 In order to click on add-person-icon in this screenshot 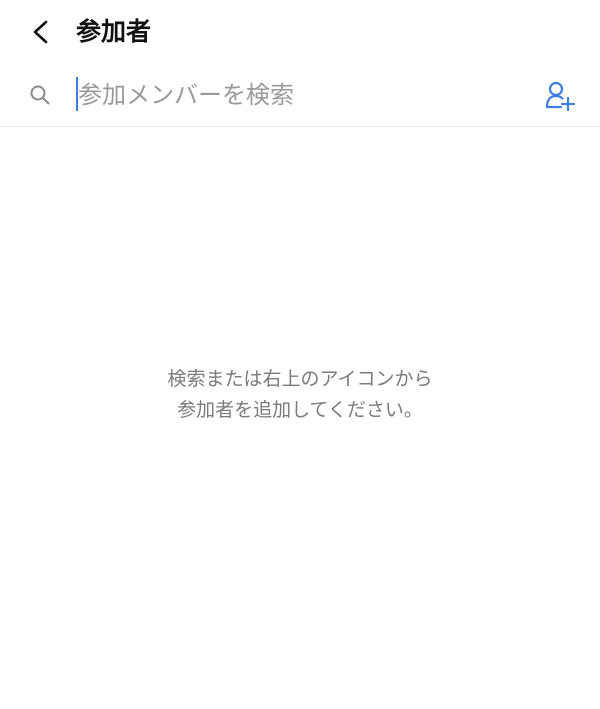, I will do `click(560, 96)`.